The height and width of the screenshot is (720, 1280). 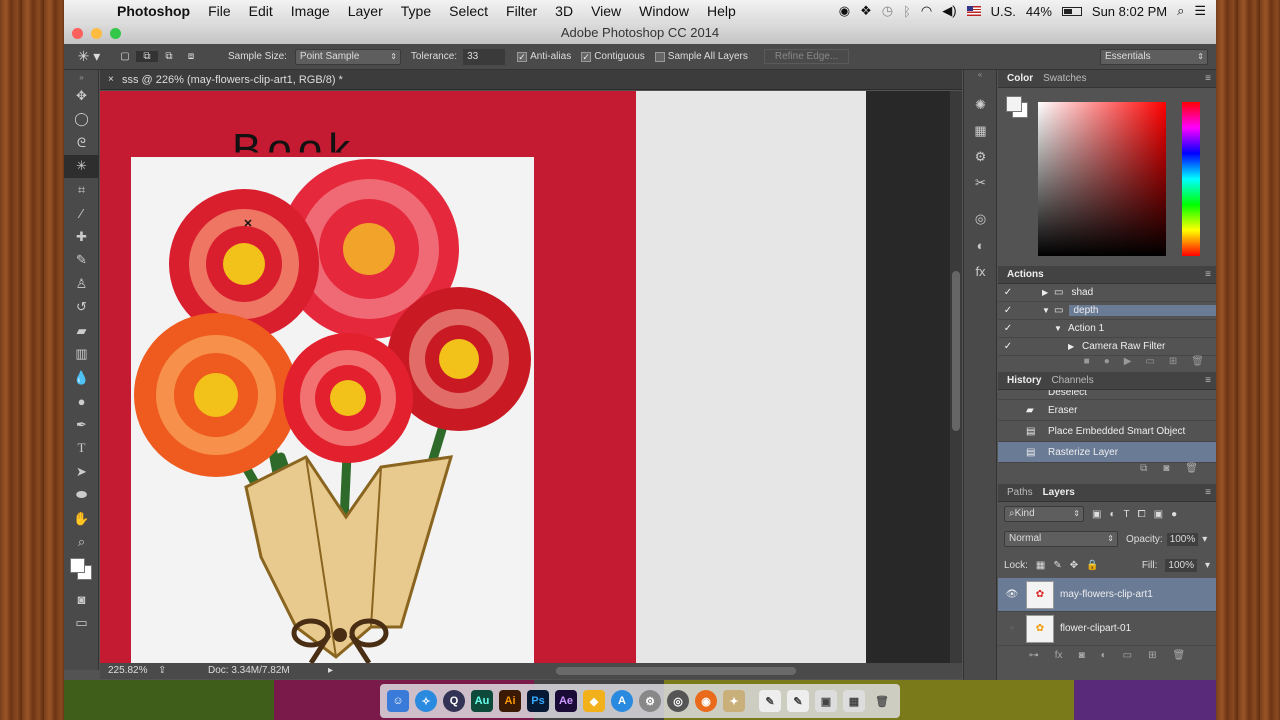 I want to click on path-selection-tool-icon: ➤, so click(x=81, y=472).